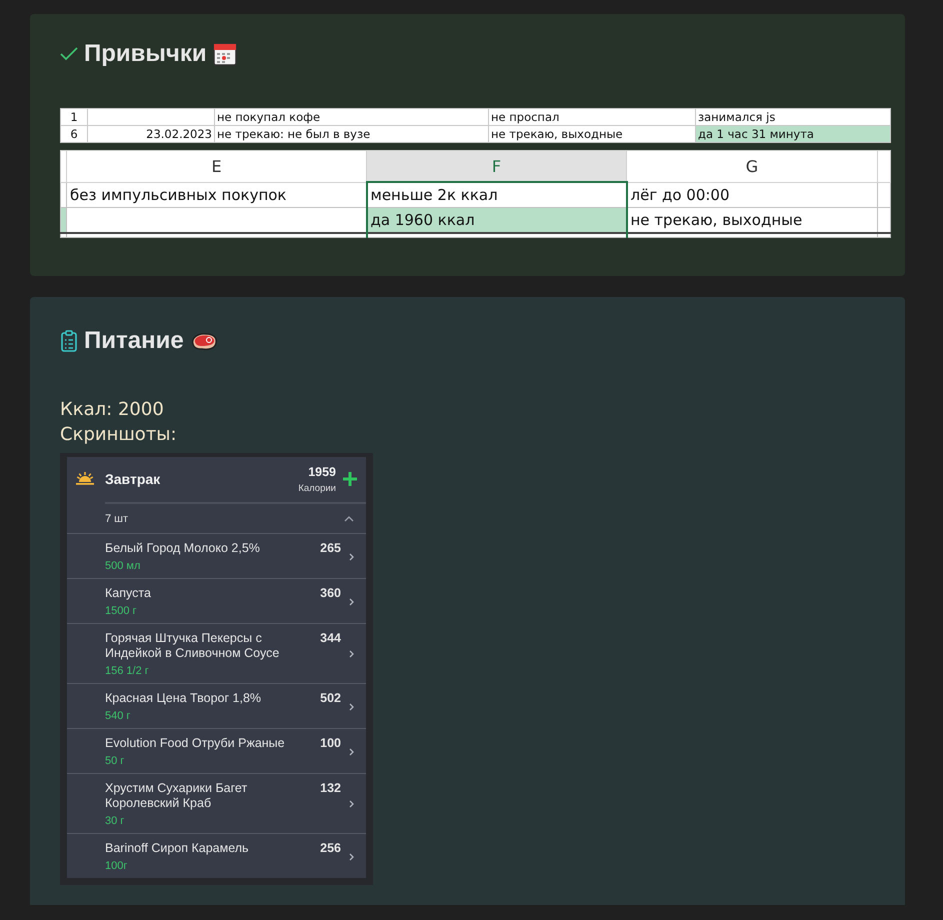  I want to click on table-cell: не проспал, so click(592, 117).